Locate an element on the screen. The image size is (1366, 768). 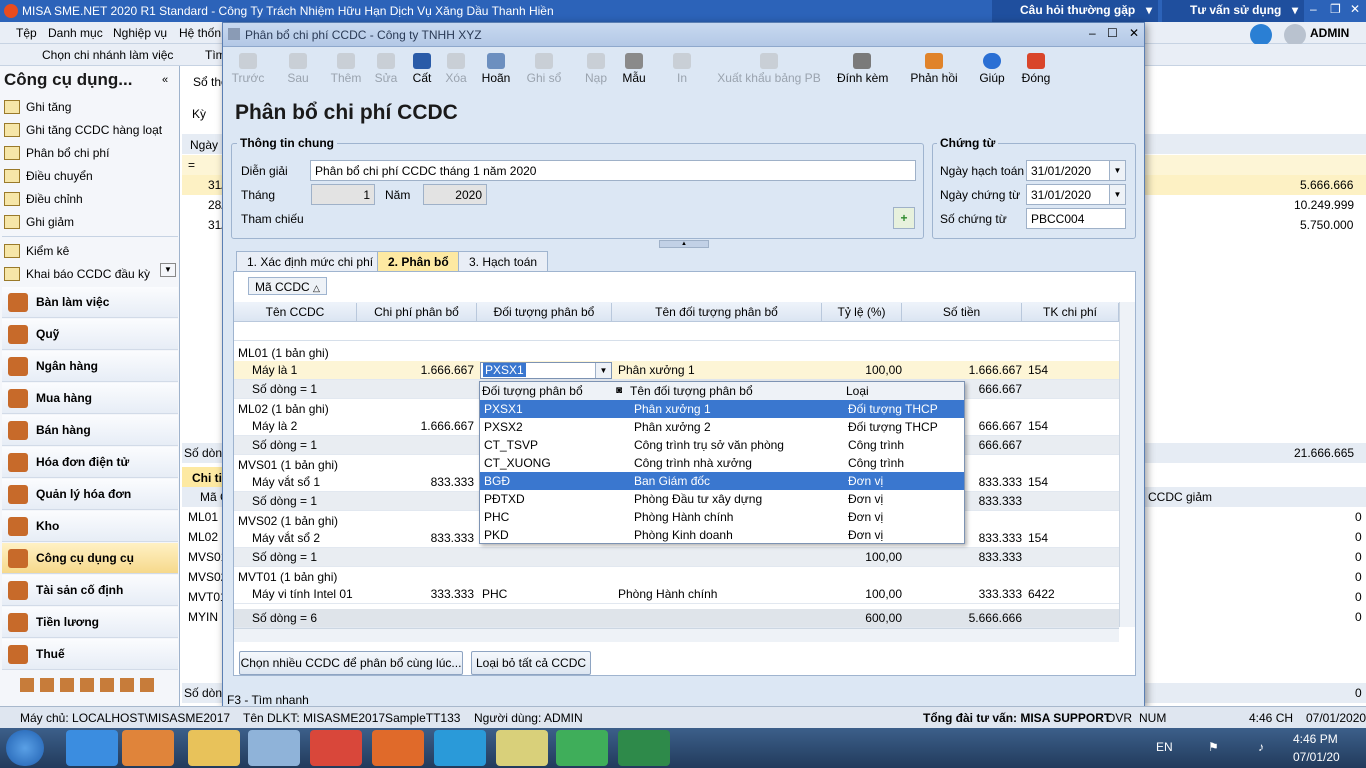
object-combo: PXSX1 ▼ is located at coordinates (546, 370).